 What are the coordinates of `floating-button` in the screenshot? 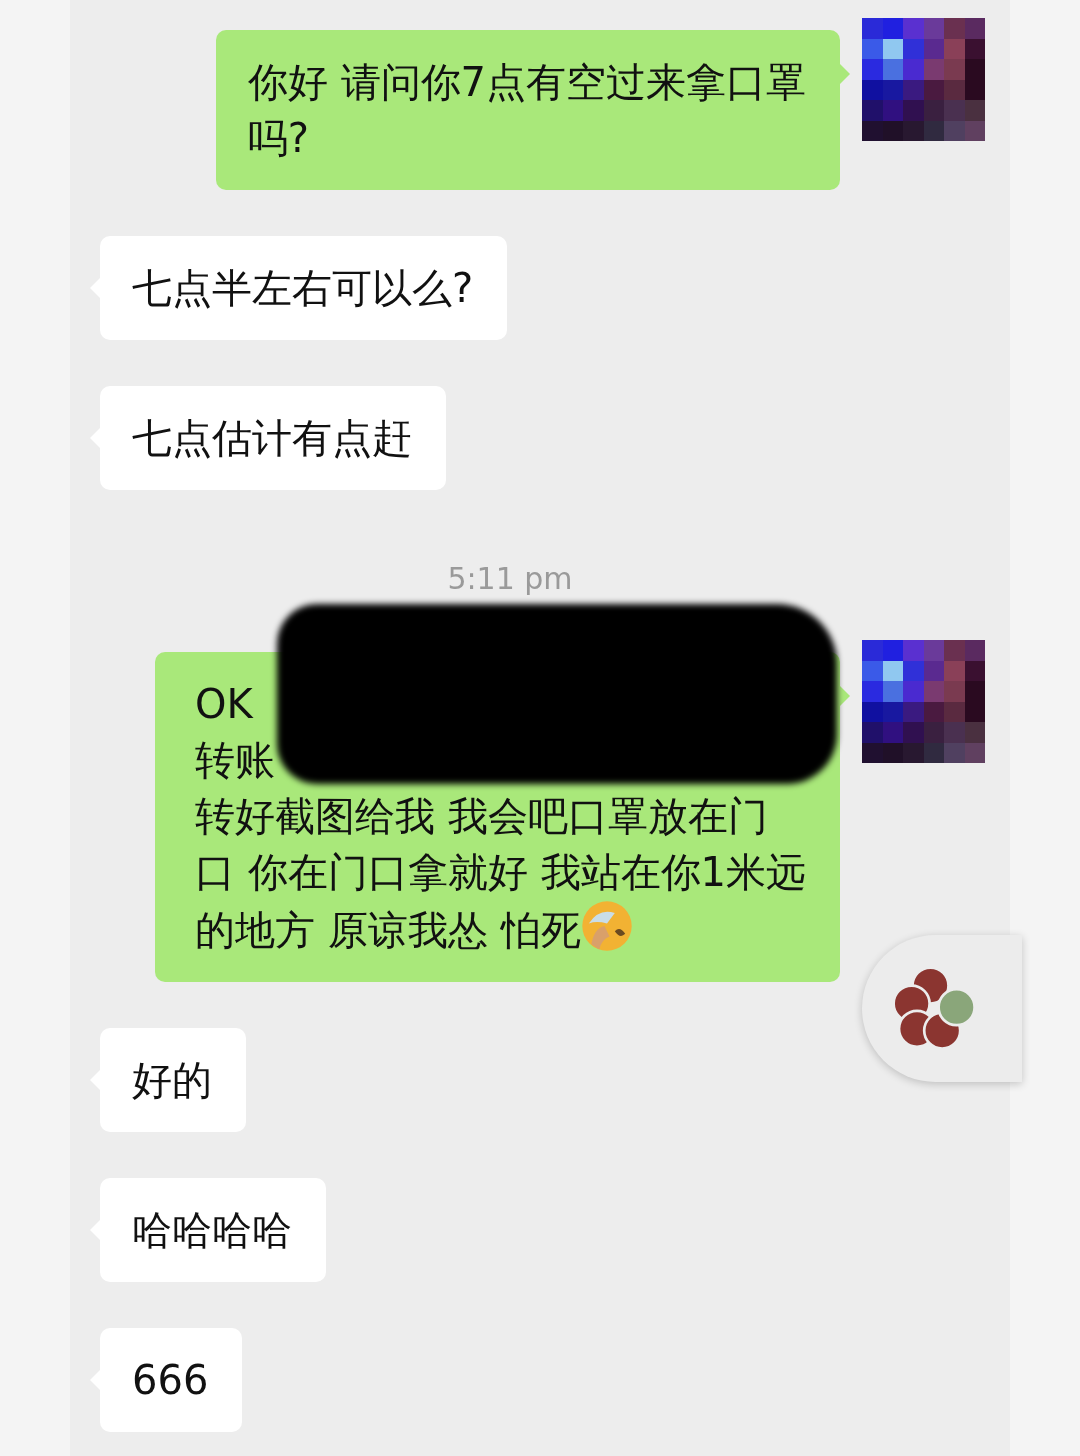 It's located at (942, 1008).